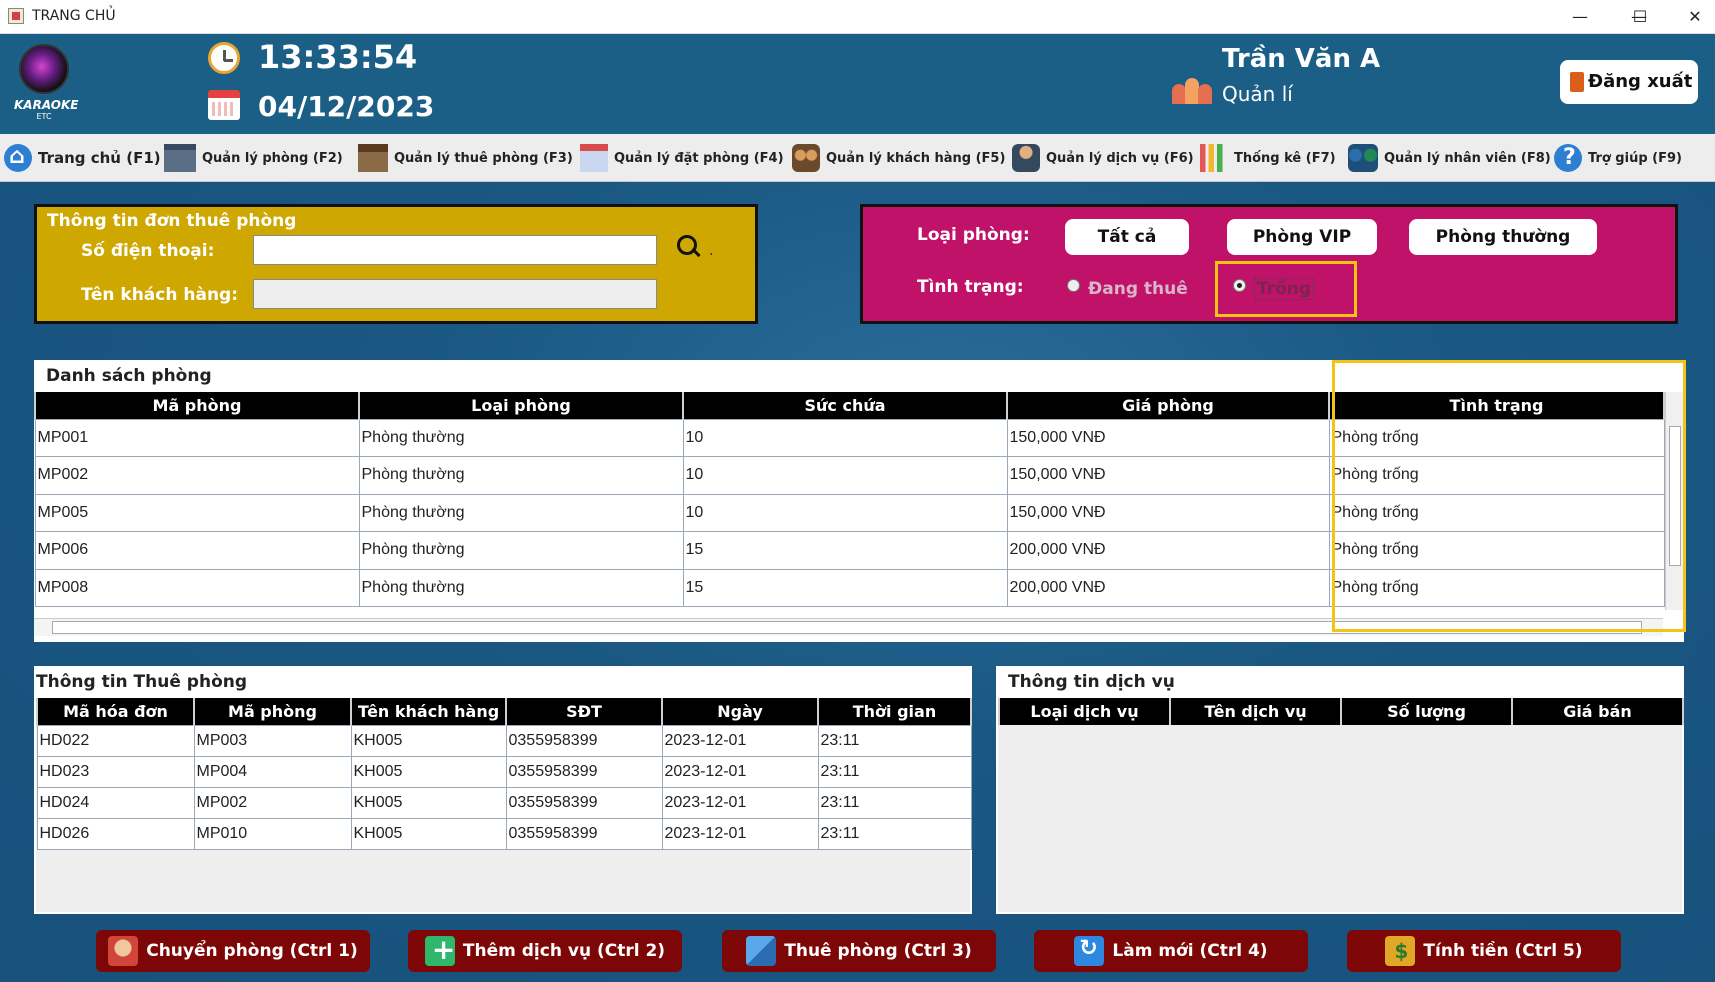 The image size is (1715, 982). I want to click on menu-item-help: Trợ giúp (F9), so click(1618, 158).